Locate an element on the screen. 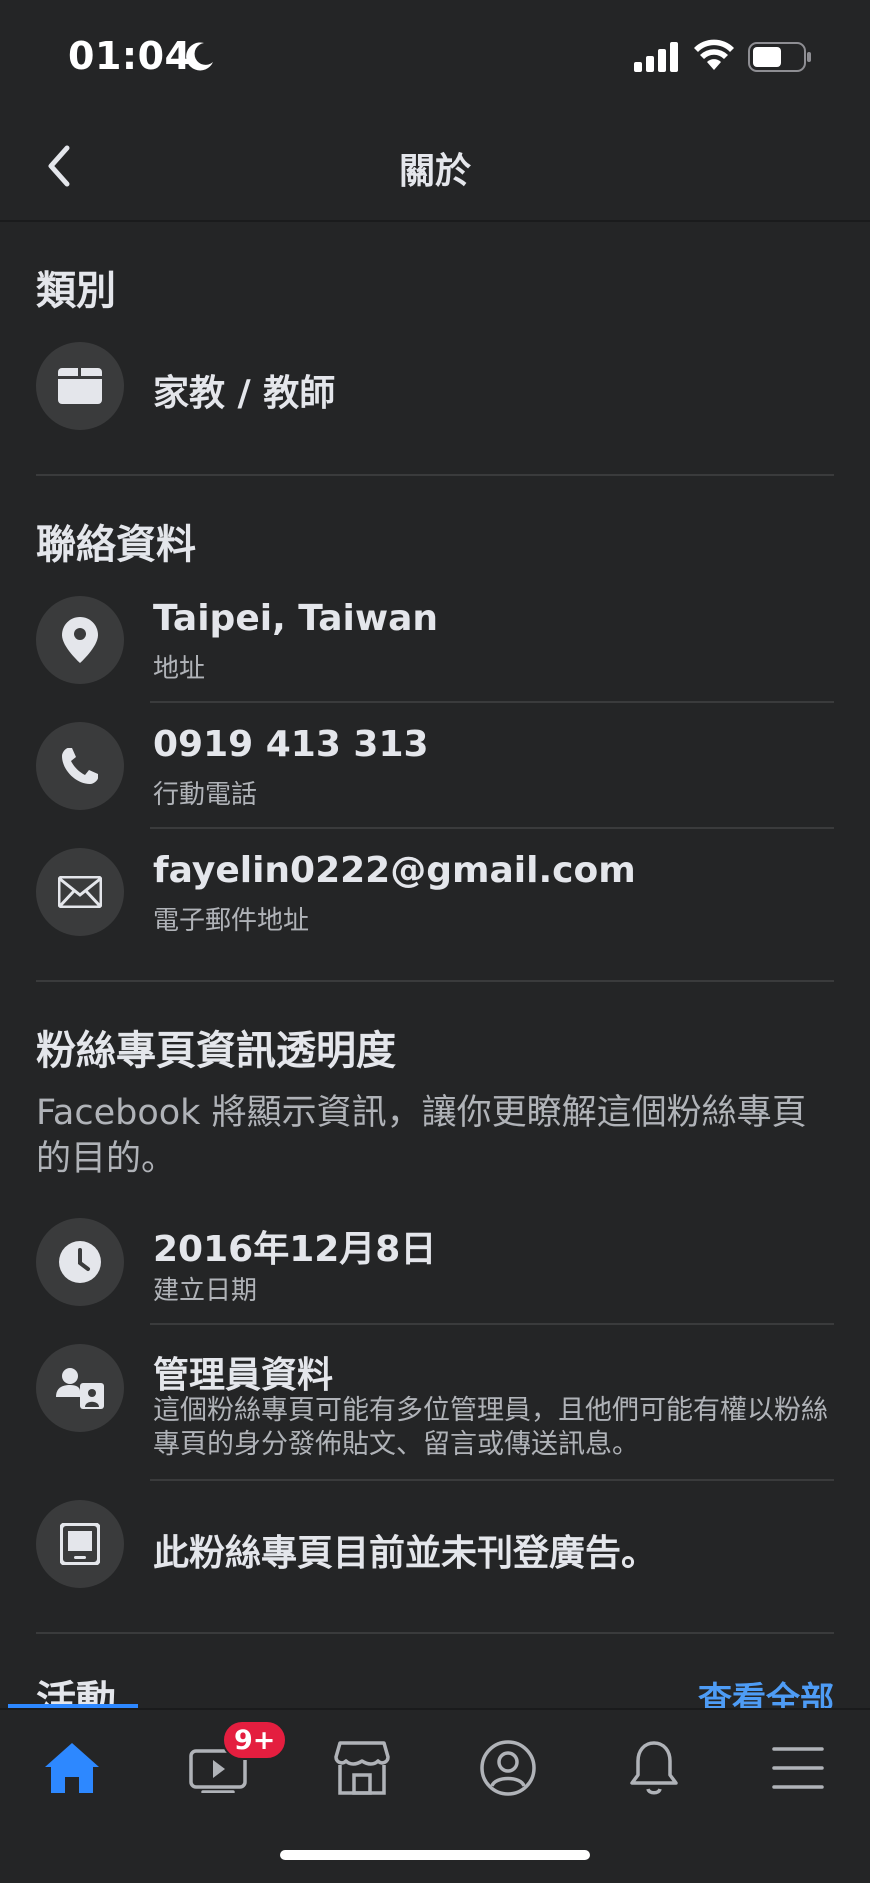 The width and height of the screenshot is (870, 1883). ads-status: 此粉絲專頁目前並未刊登廣告。 is located at coordinates (405, 1550).